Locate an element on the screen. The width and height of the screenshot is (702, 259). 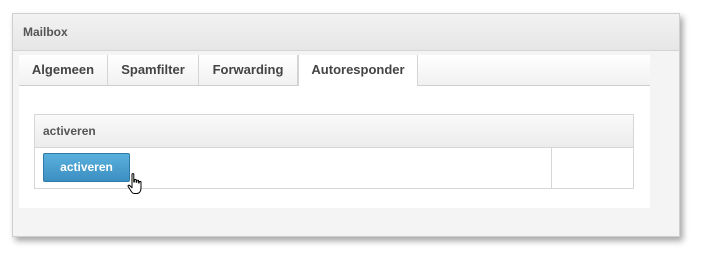
activate-button: activeren is located at coordinates (86, 167).